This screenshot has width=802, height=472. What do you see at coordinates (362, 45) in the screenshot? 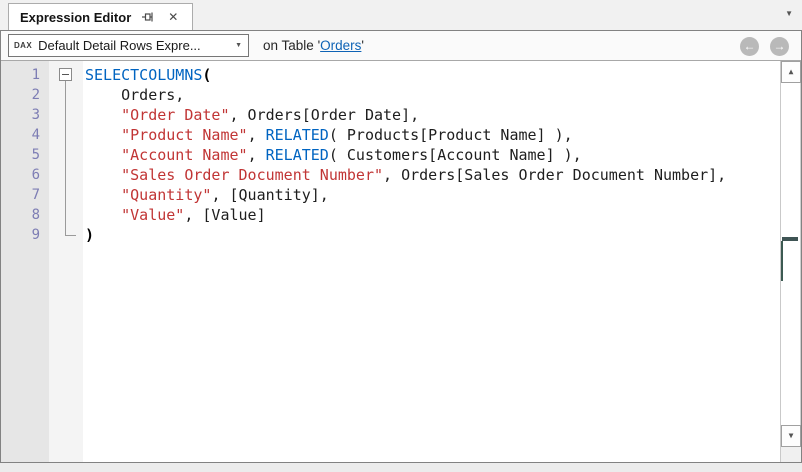
I see `quote-close: '` at bounding box center [362, 45].